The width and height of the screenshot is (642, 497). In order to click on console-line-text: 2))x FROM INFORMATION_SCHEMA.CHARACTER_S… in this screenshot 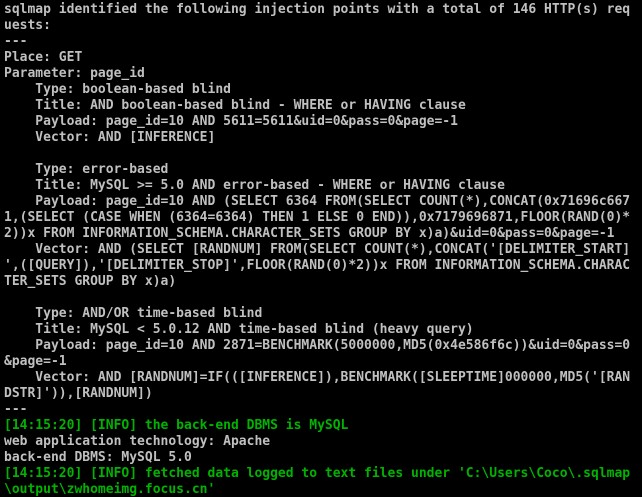, I will do `click(309, 233)`.